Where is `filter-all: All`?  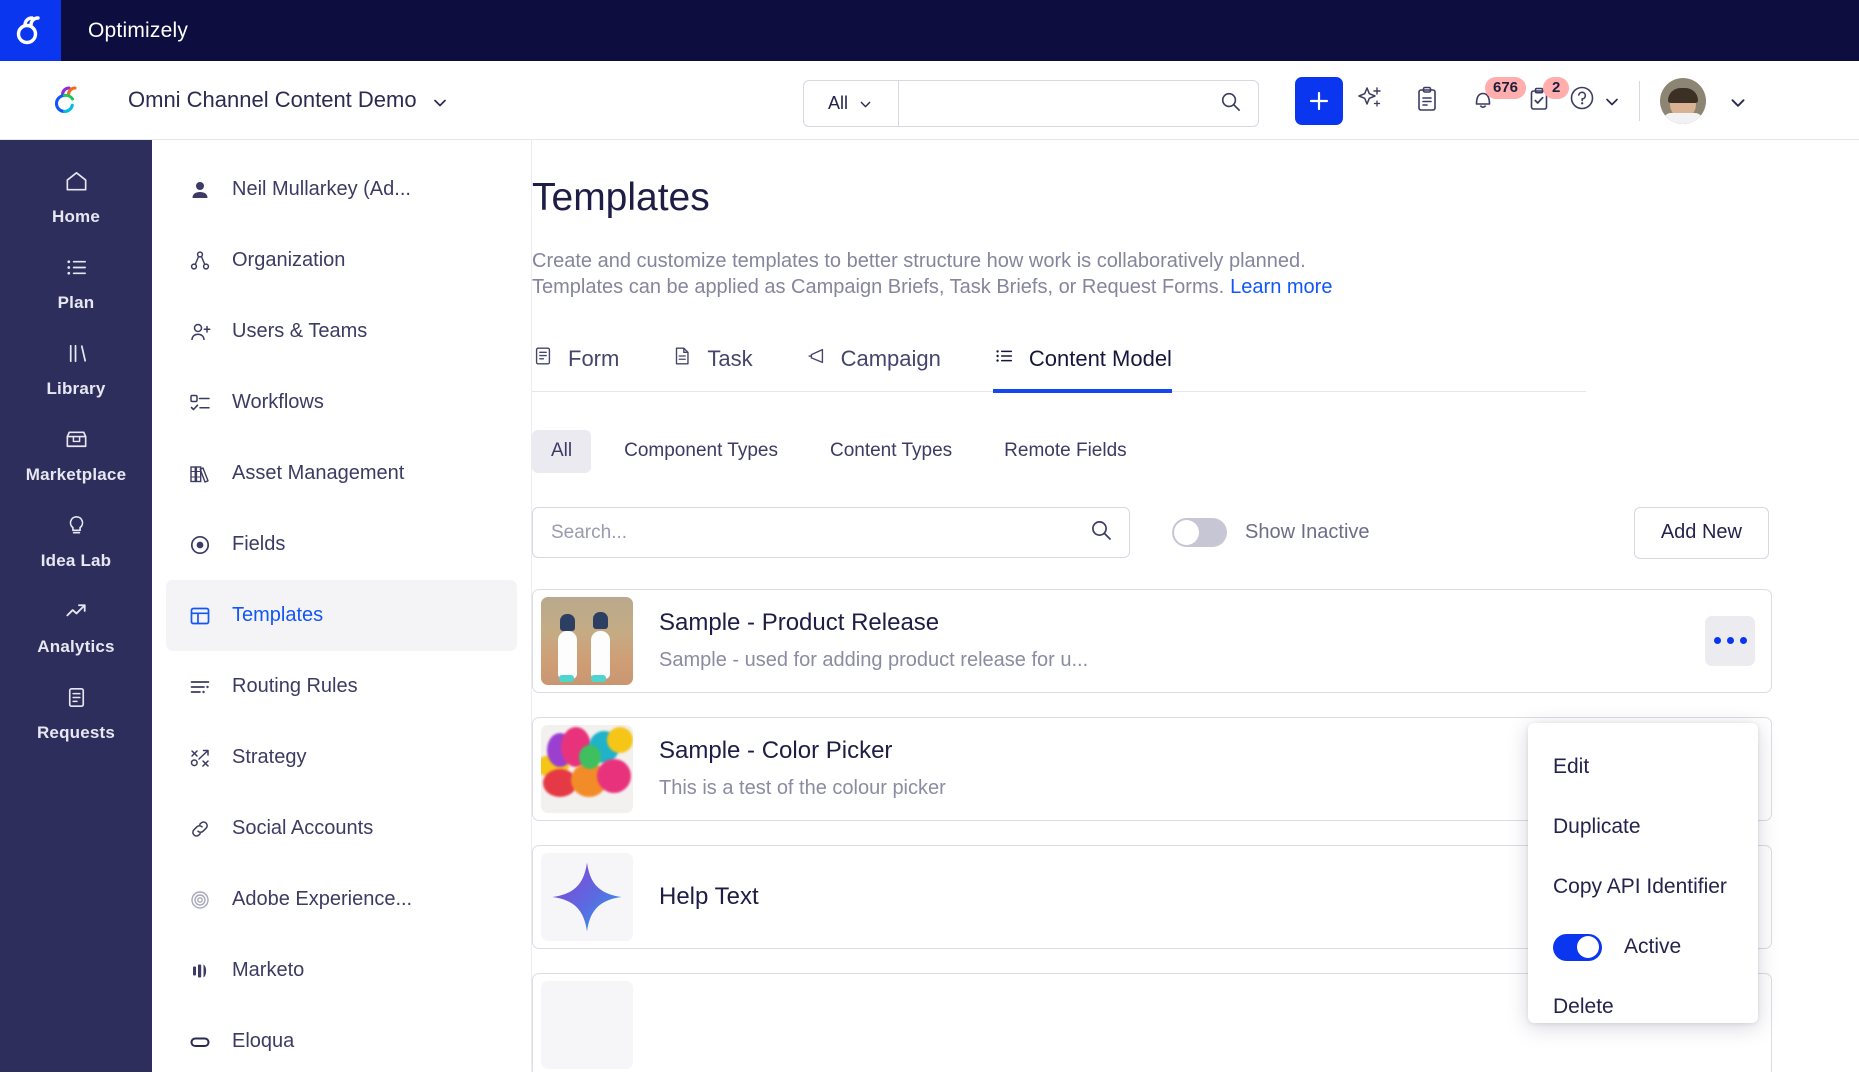
filter-all: All is located at coordinates (562, 451).